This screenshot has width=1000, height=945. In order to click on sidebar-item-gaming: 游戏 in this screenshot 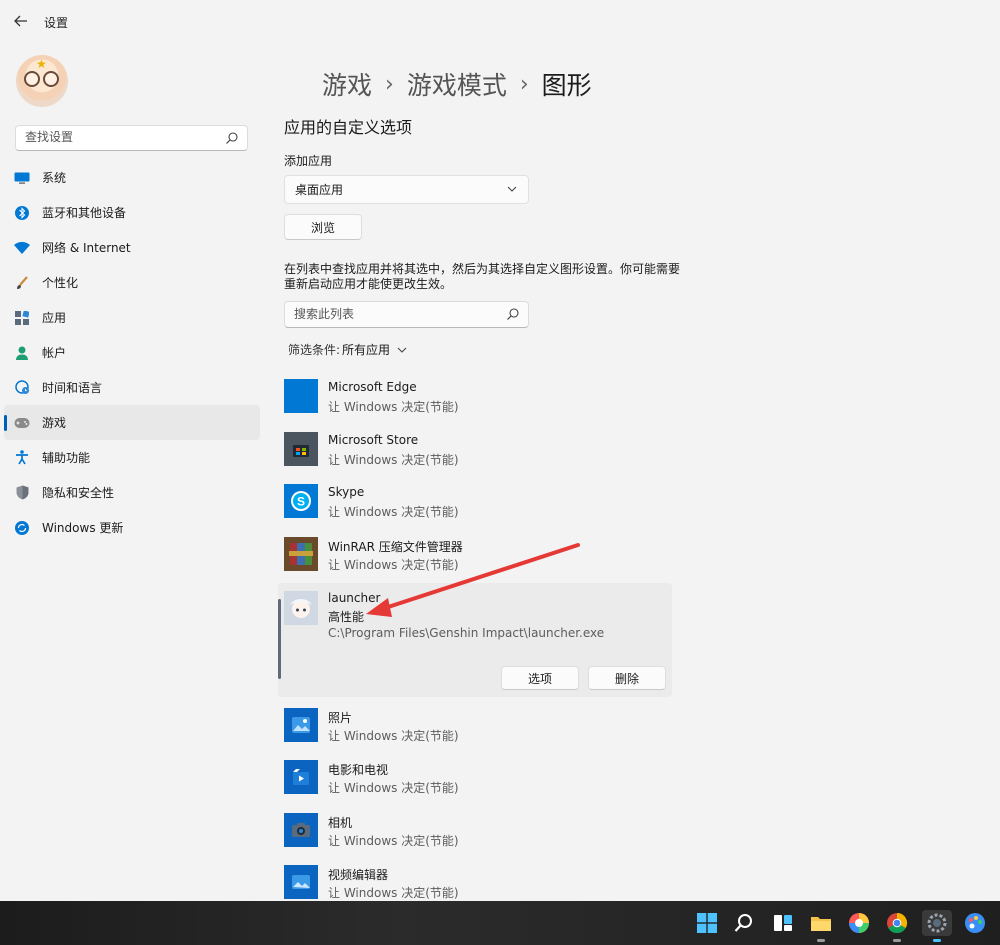, I will do `click(132, 422)`.